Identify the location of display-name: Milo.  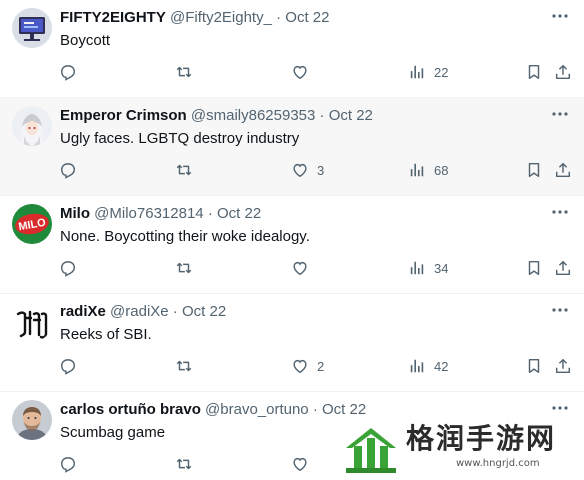
(75, 213).